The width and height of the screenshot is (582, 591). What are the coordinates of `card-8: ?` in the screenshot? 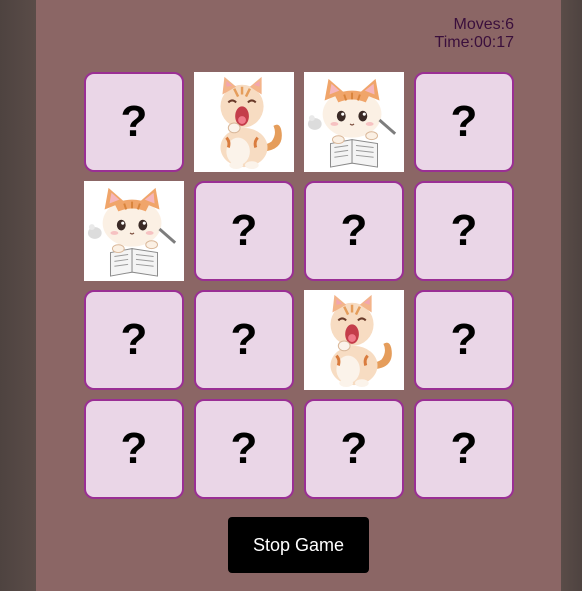 It's located at (464, 231).